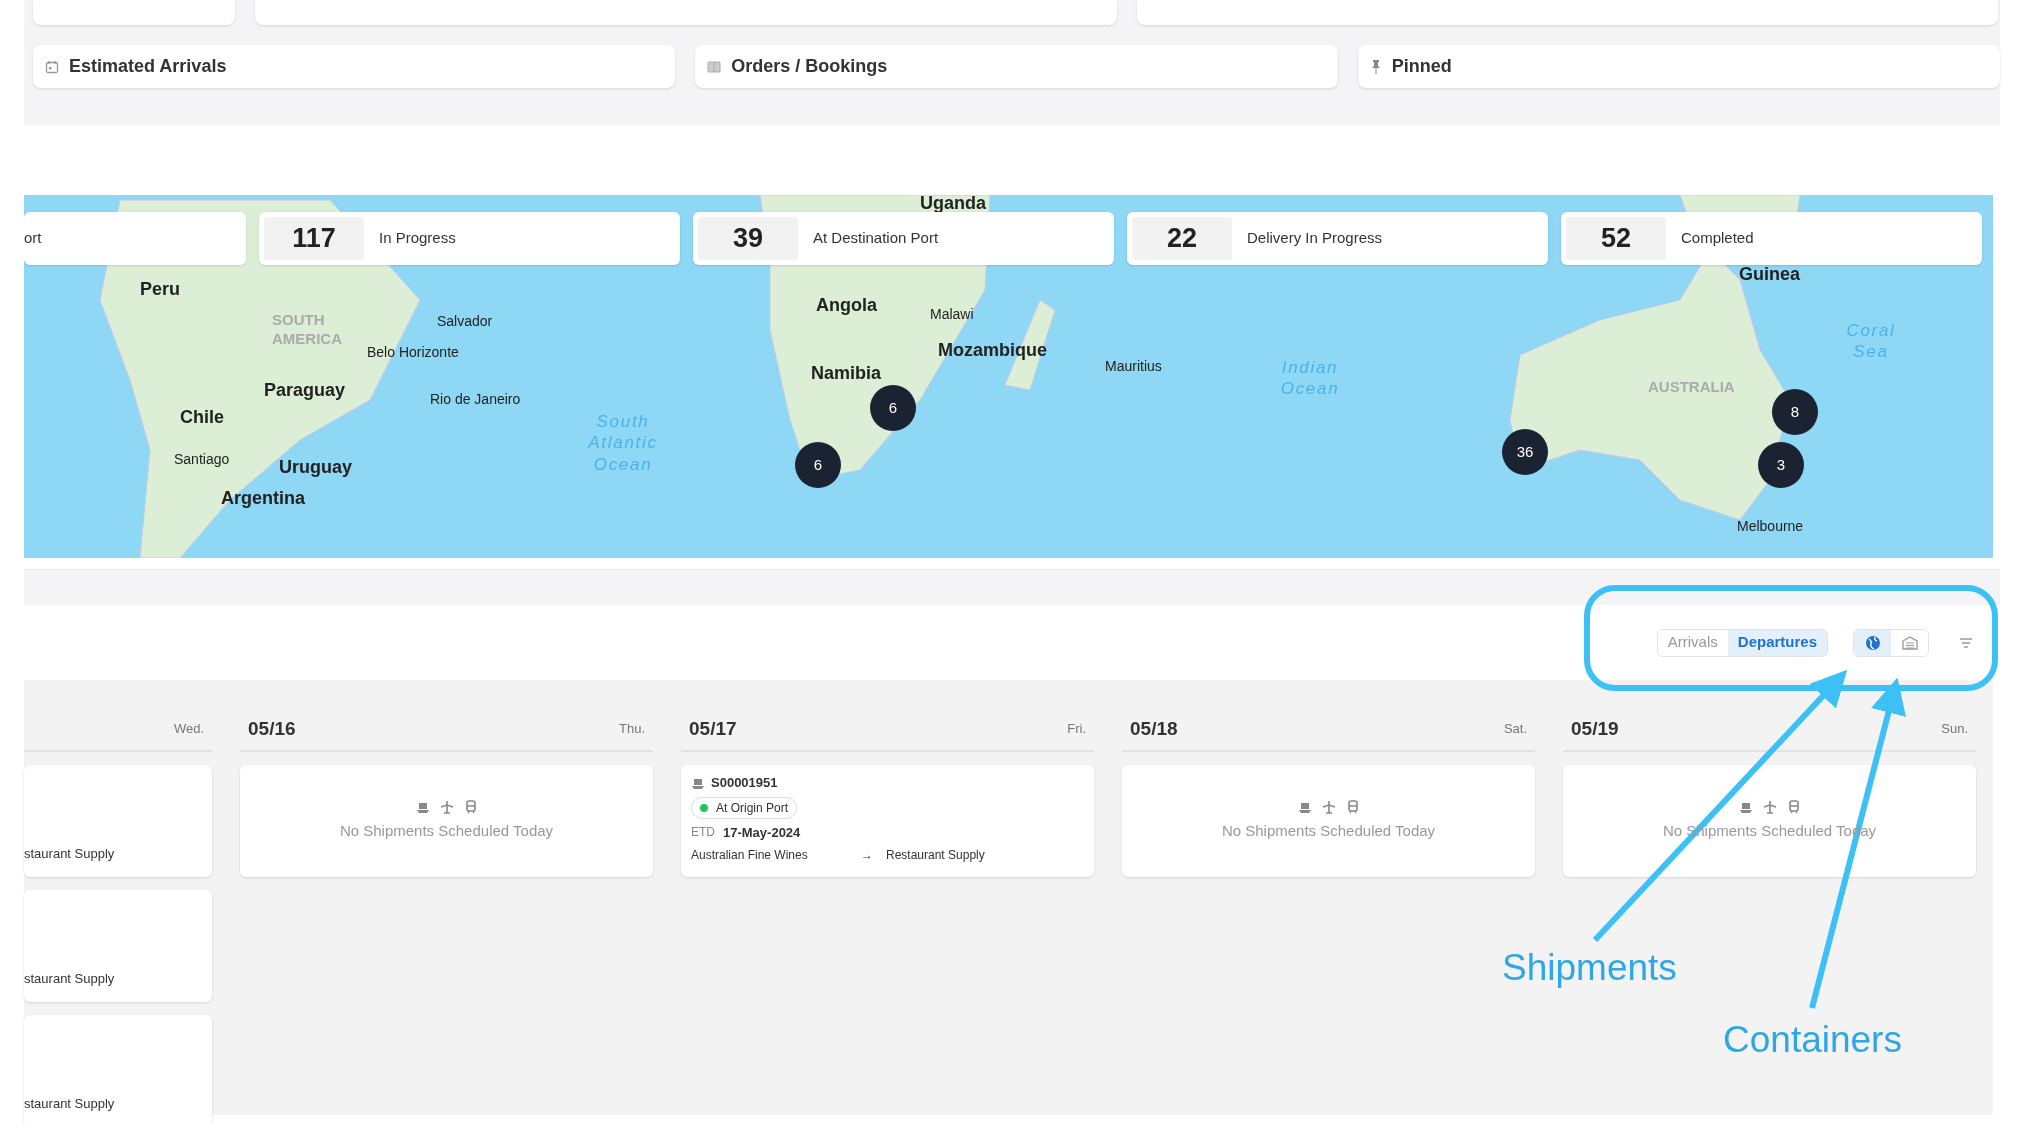 The height and width of the screenshot is (1124, 2018). What do you see at coordinates (1016, 66) in the screenshot?
I see `quick-link: Orders / Bookings` at bounding box center [1016, 66].